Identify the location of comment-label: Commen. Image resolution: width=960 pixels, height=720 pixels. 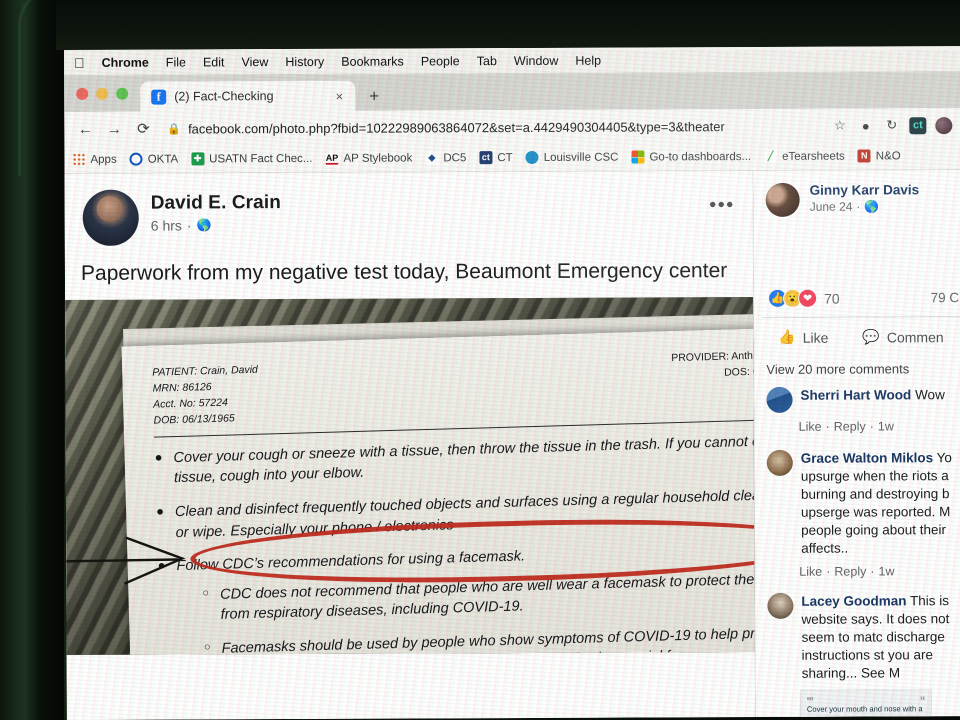
(915, 336).